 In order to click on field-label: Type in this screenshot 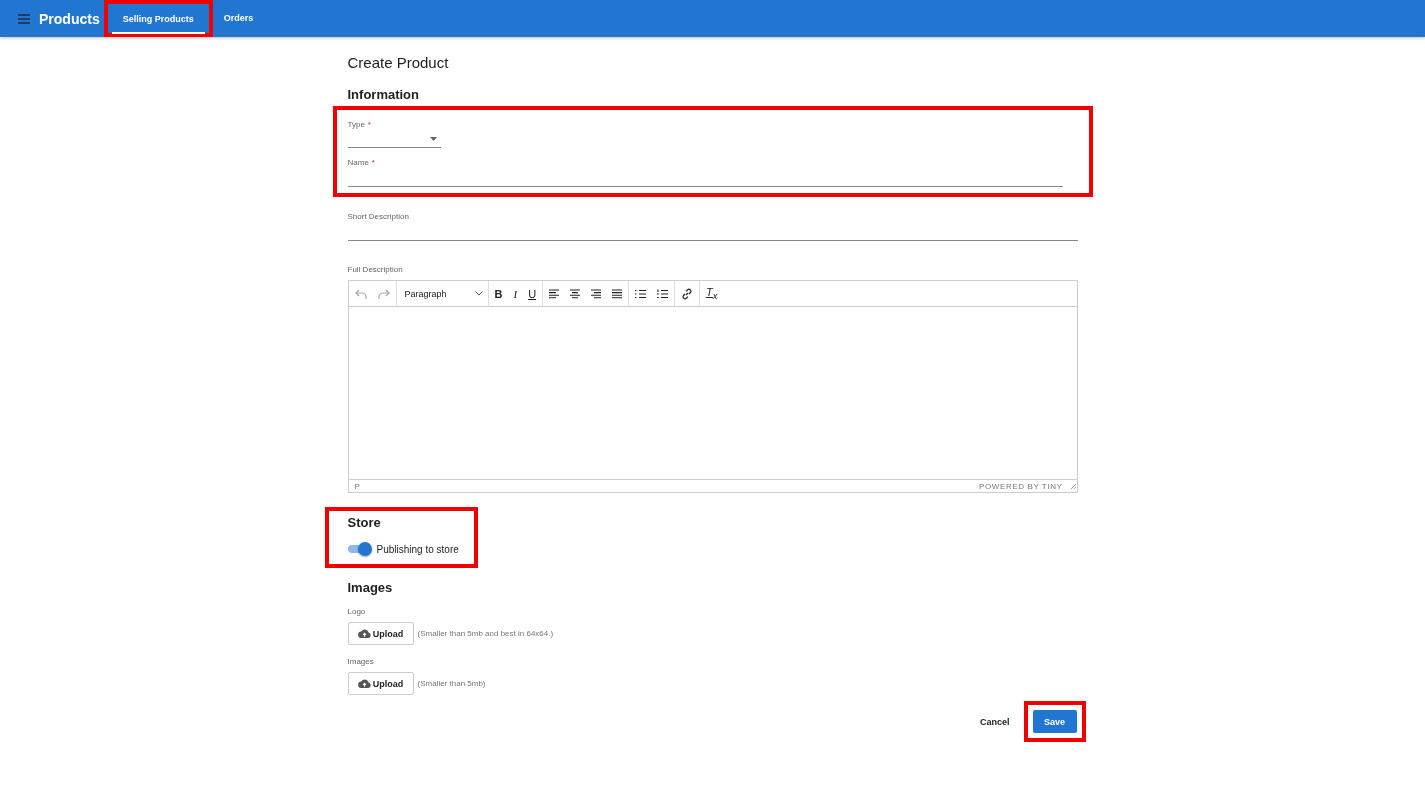, I will do `click(356, 124)`.